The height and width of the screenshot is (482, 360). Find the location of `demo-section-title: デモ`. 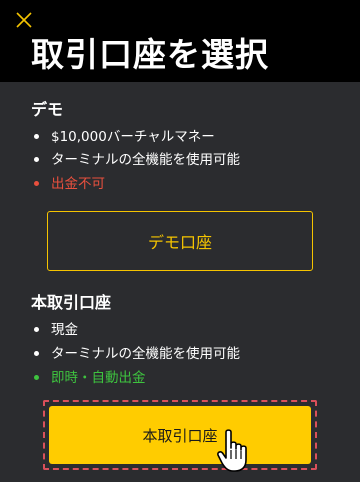

demo-section-title: デモ is located at coordinates (47, 109).